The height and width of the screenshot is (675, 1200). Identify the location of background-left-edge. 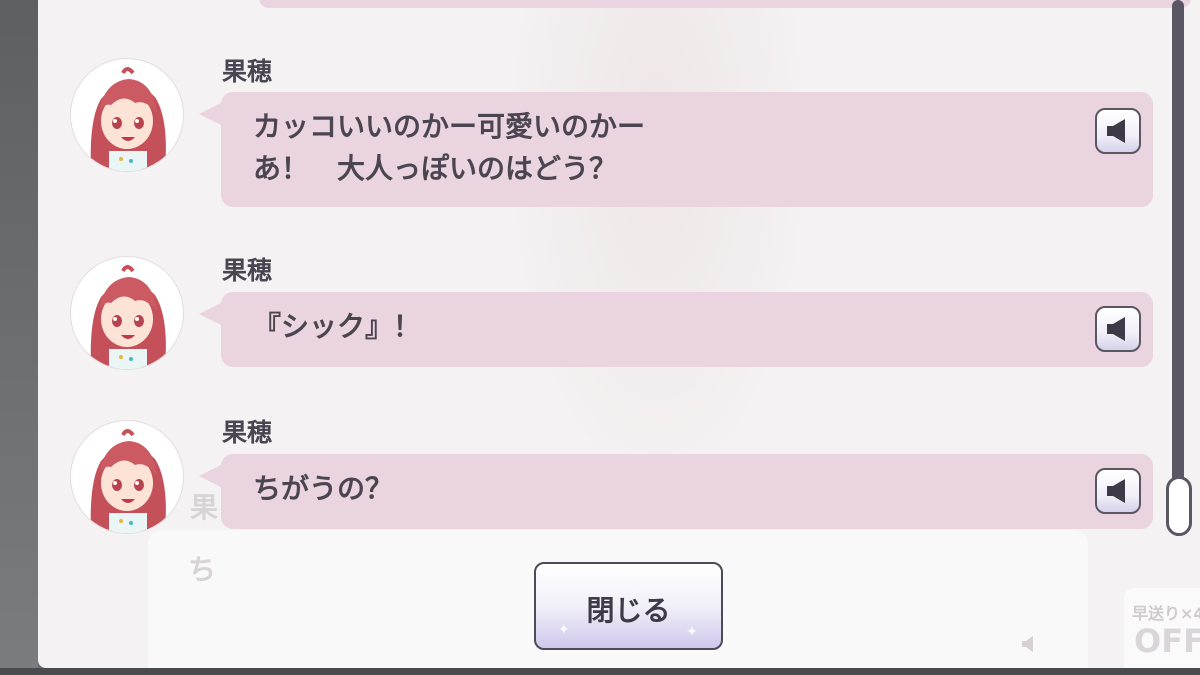
(19, 337).